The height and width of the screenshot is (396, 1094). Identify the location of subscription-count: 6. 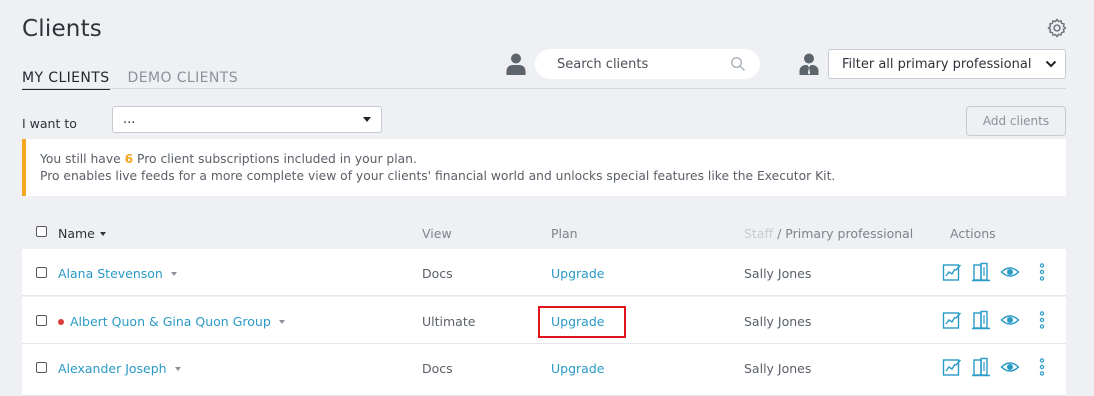
(129, 159).